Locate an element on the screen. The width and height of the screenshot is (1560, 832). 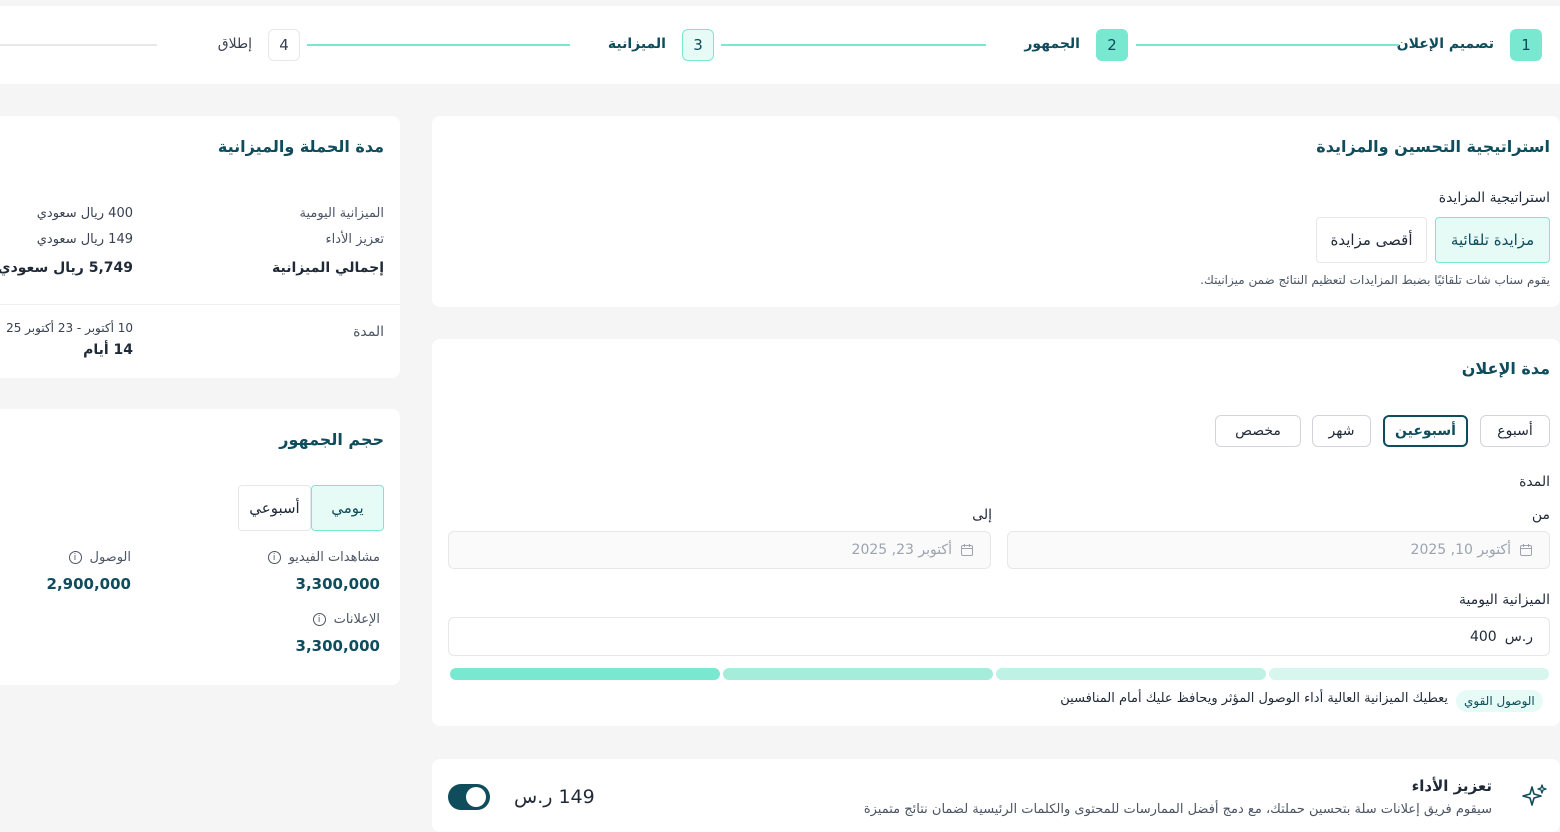
step-3-label: الميزانية is located at coordinates (637, 44).